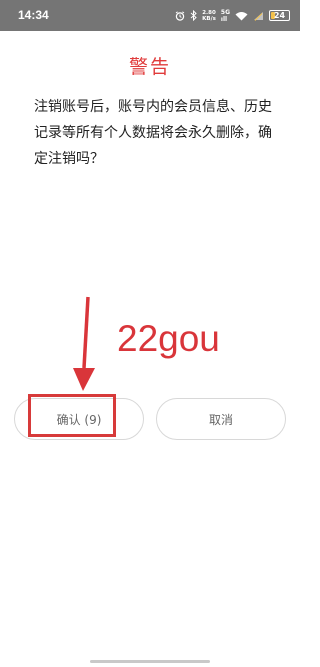 This screenshot has width=320, height=667. I want to click on cancel-button: 取消, so click(221, 419).